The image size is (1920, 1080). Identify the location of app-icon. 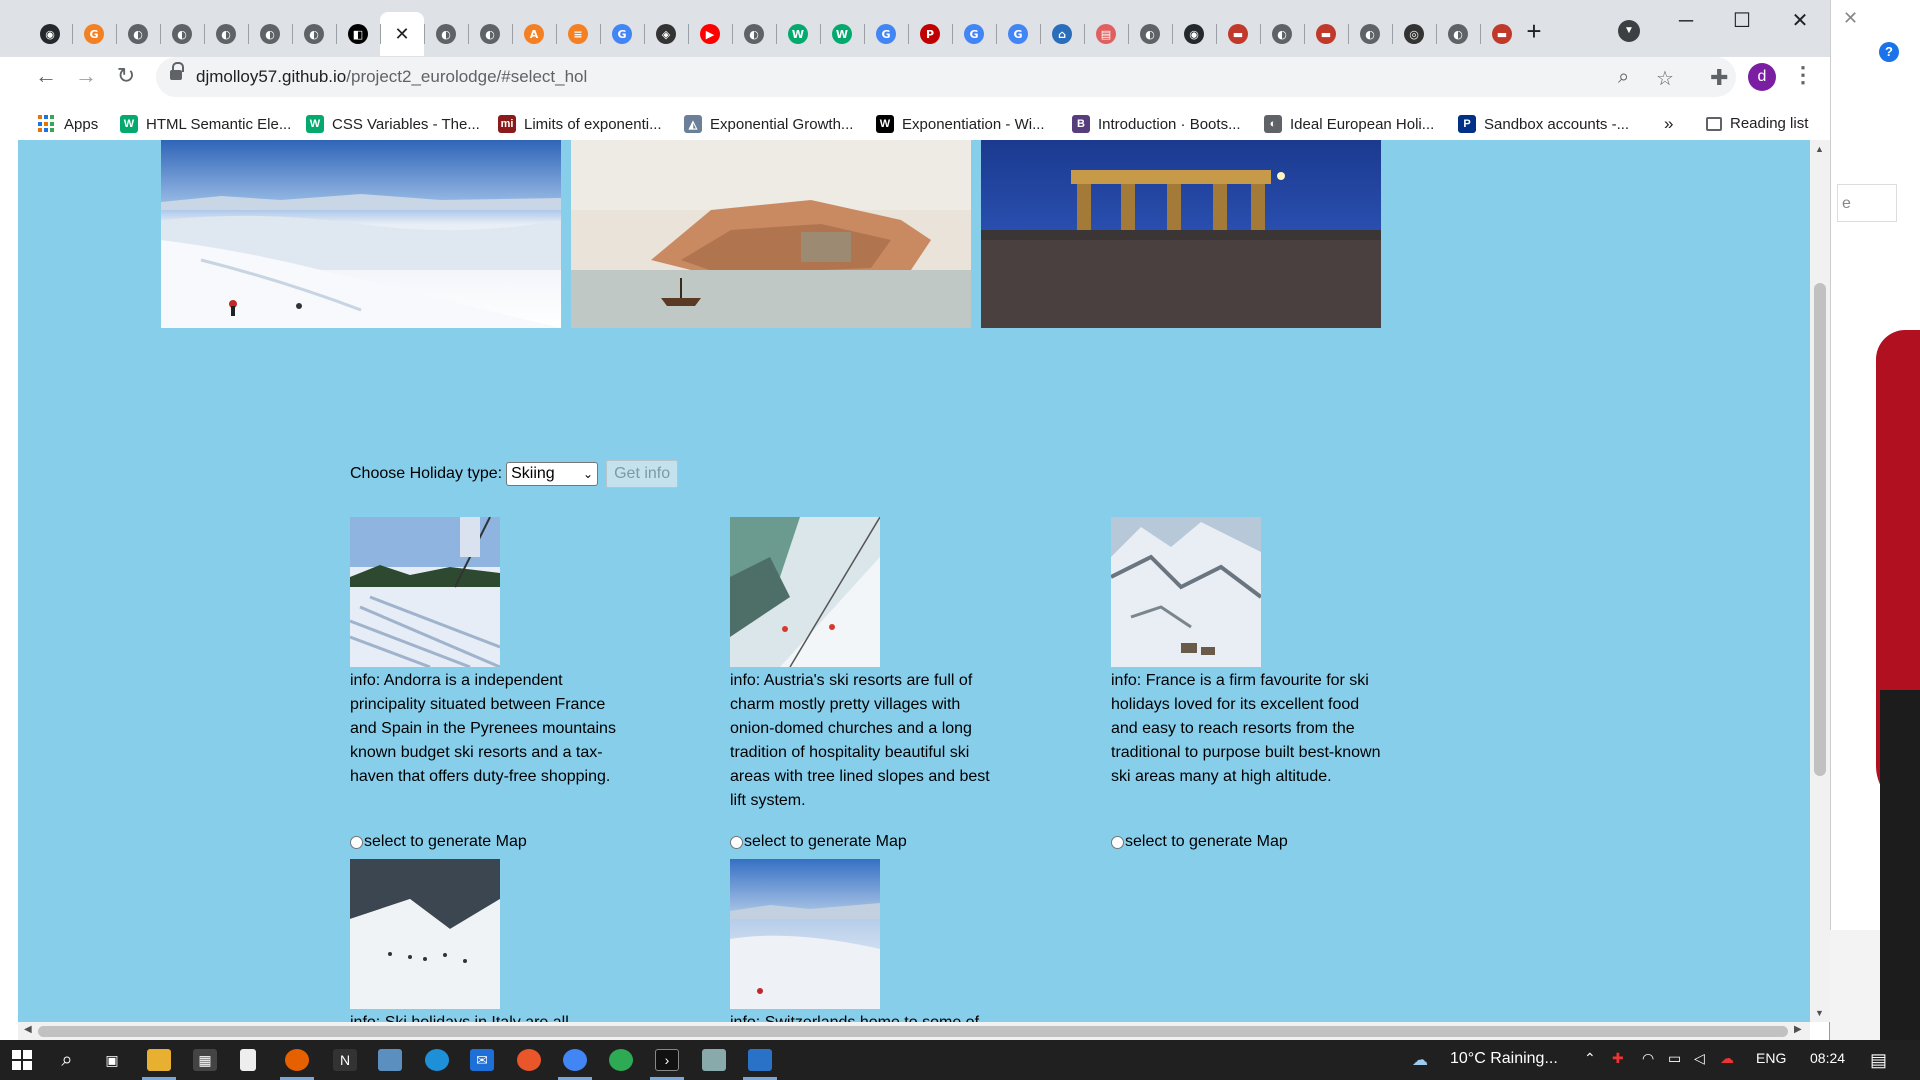
(390, 1060).